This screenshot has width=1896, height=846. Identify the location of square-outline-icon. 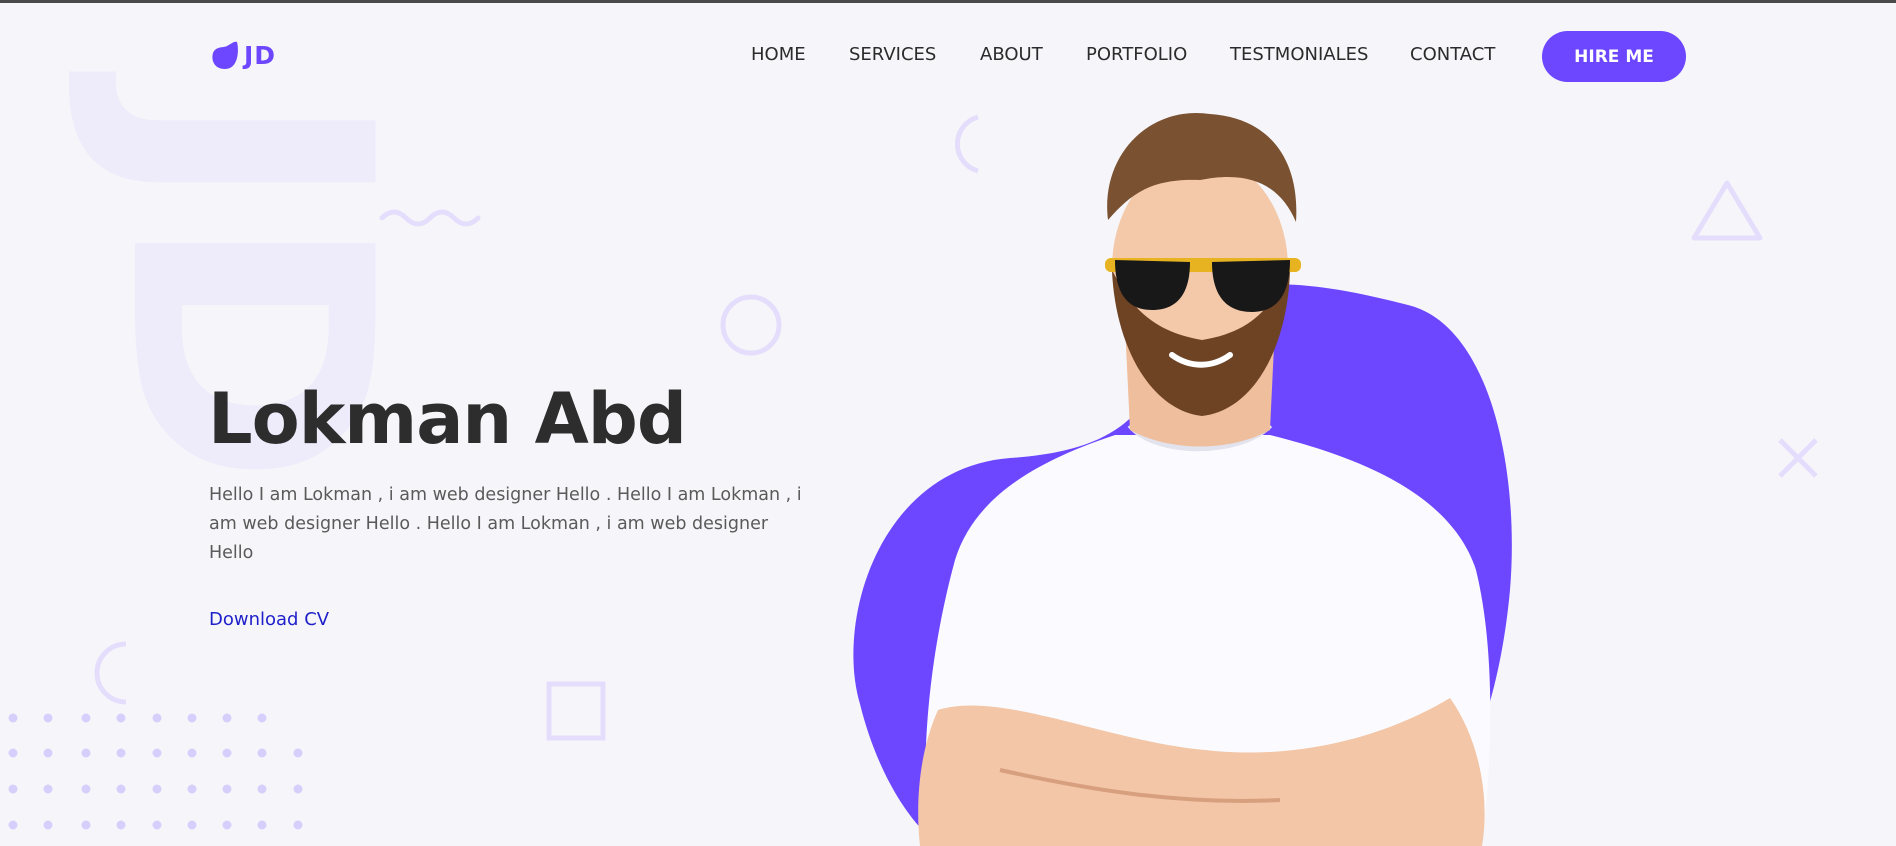
(576, 711).